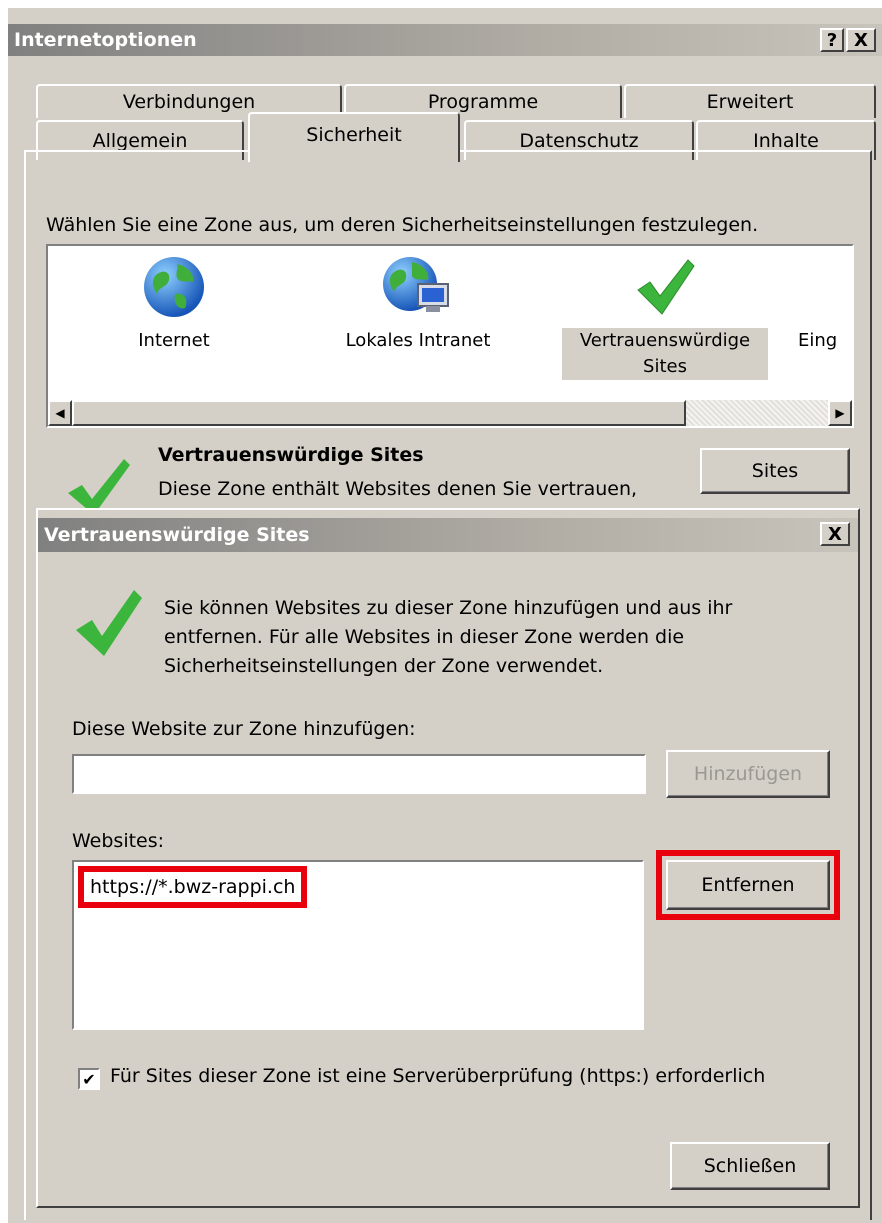  Describe the element at coordinates (291, 455) in the screenshot. I see `zone-description-title: Vertrauenswürdige Sites` at that location.